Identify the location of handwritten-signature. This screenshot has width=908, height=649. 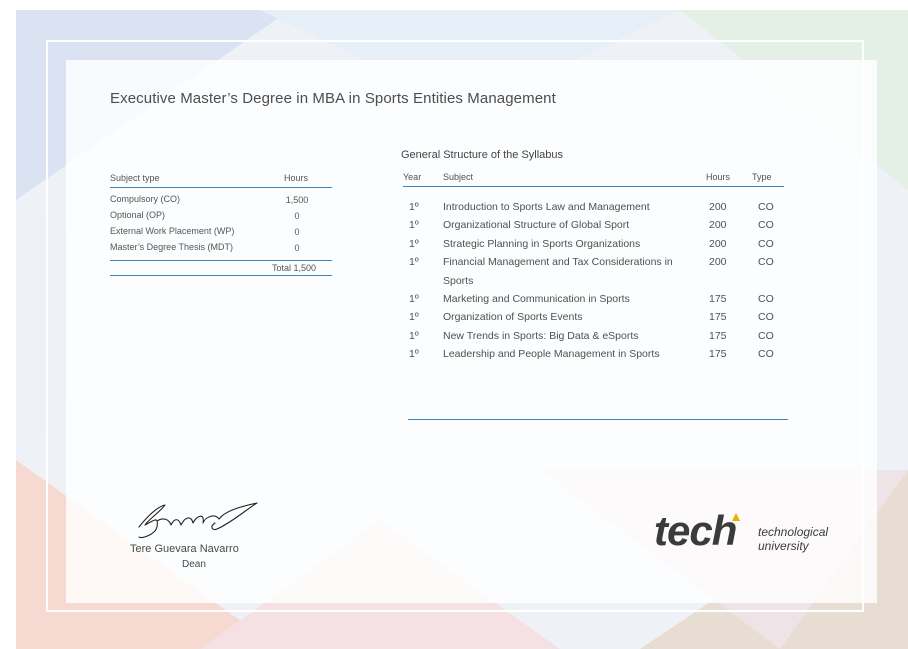
(198, 520).